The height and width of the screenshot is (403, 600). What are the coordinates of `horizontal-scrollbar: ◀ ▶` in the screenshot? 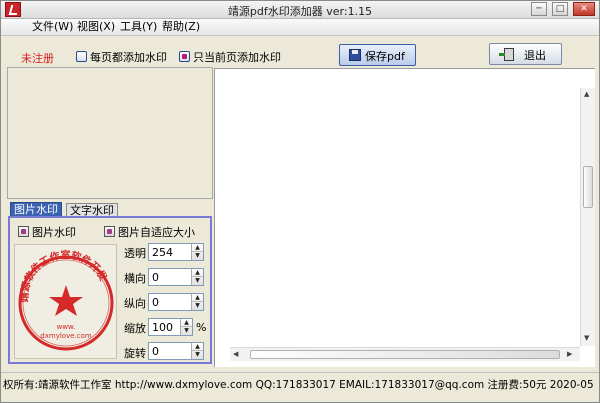 It's located at (405, 354).